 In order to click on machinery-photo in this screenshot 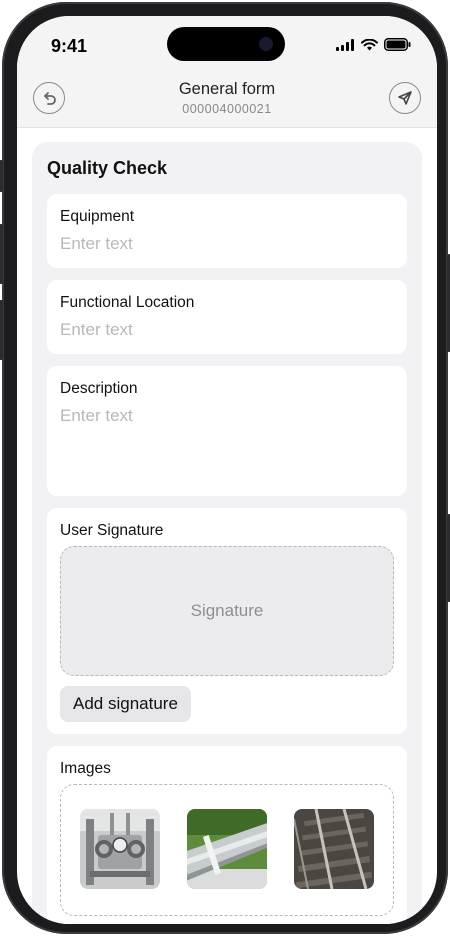, I will do `click(120, 849)`.